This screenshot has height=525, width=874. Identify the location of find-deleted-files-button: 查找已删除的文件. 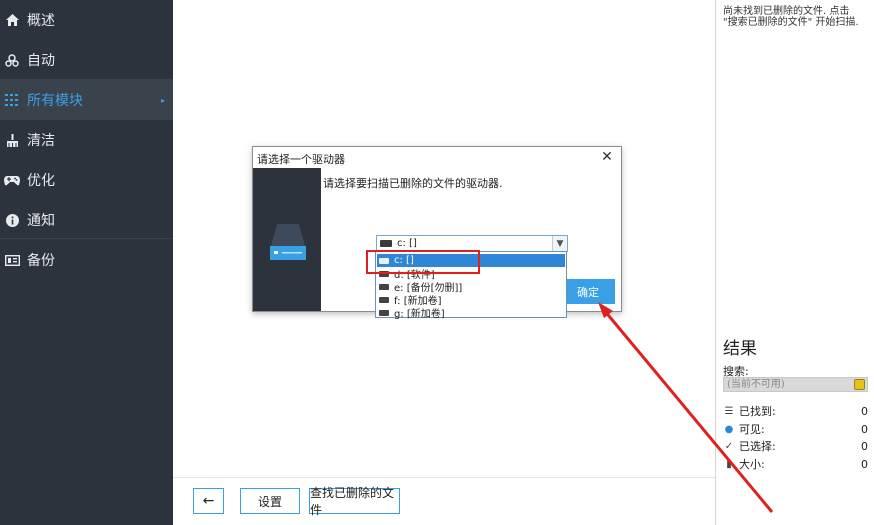
(354, 501).